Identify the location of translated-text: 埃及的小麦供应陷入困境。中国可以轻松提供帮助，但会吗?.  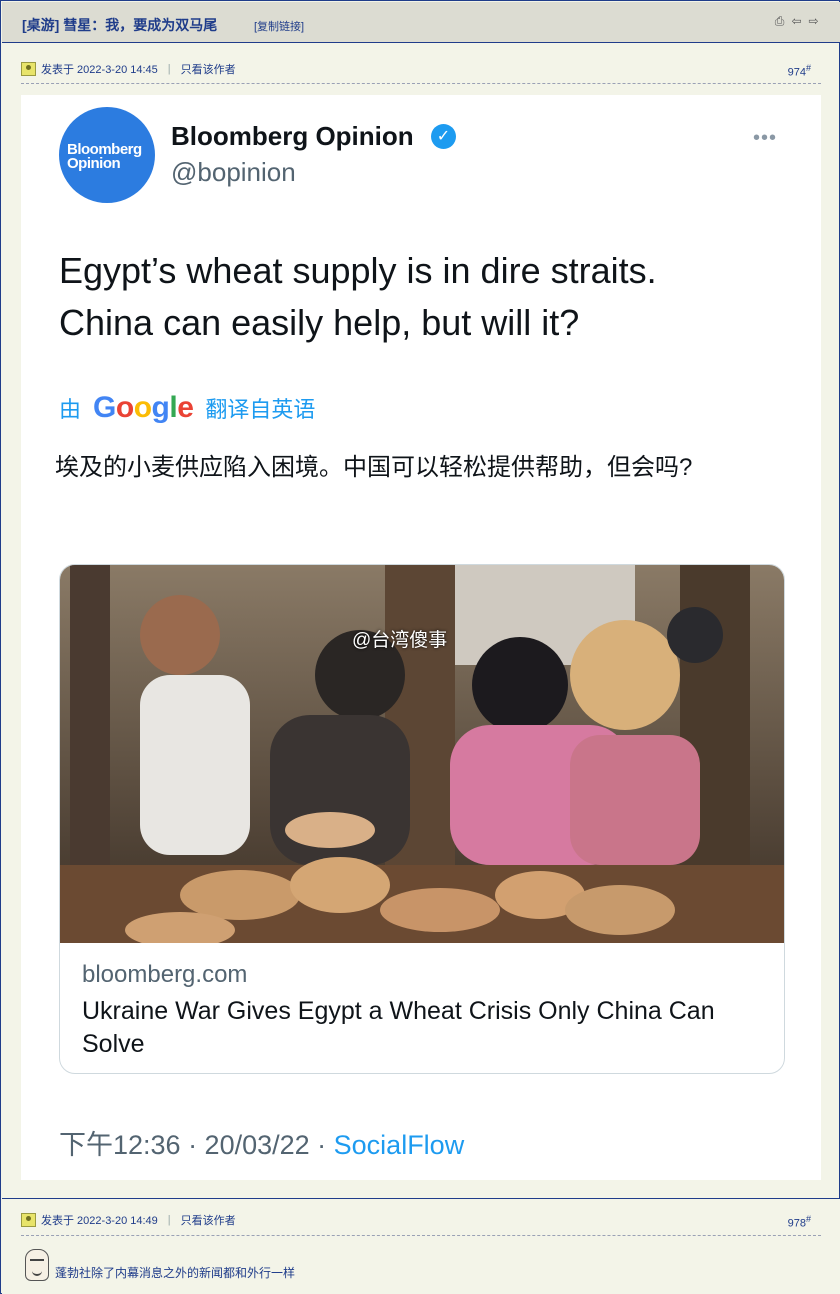
(374, 467).